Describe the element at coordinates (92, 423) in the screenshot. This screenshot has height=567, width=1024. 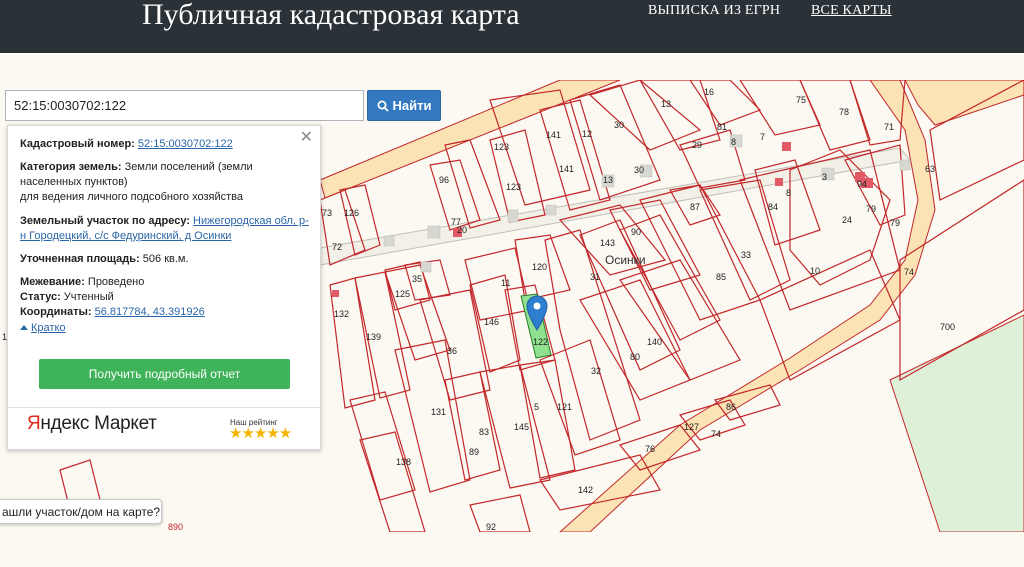
I see `yandex-market-logo: Яндекс Маркет` at that location.